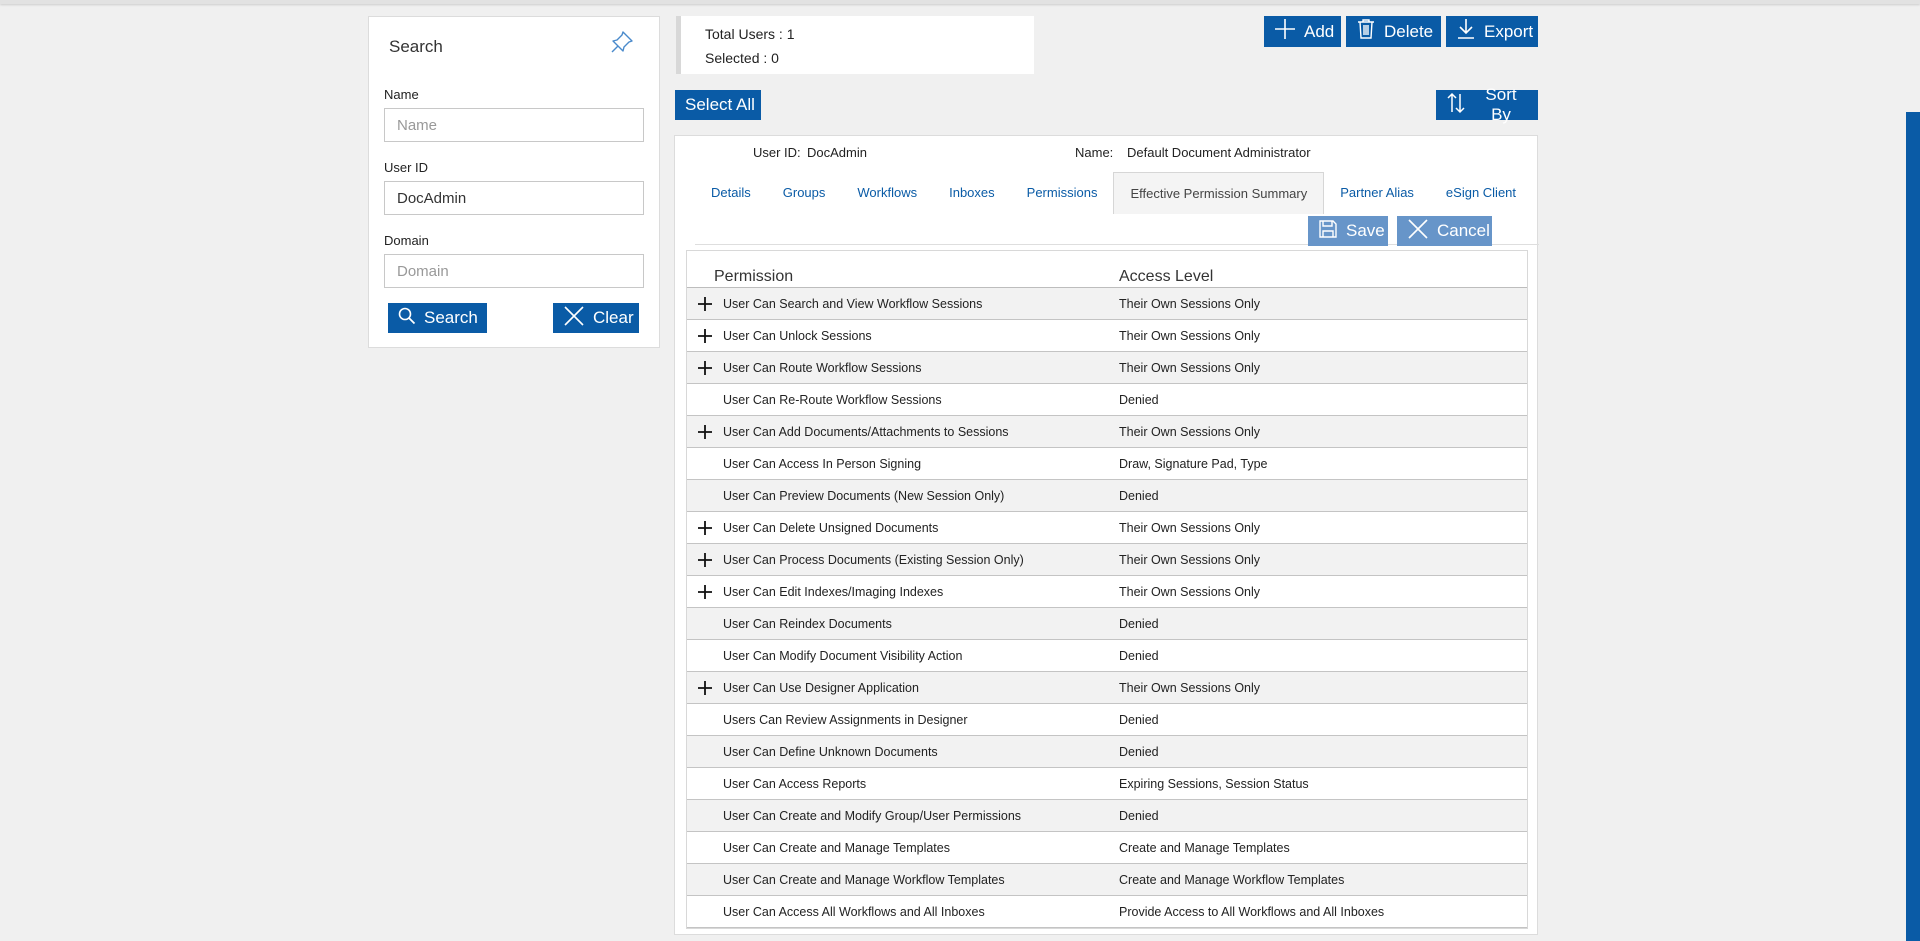 The image size is (1920, 941). What do you see at coordinates (1409, 31) in the screenshot?
I see `delete-button-label: Delete` at bounding box center [1409, 31].